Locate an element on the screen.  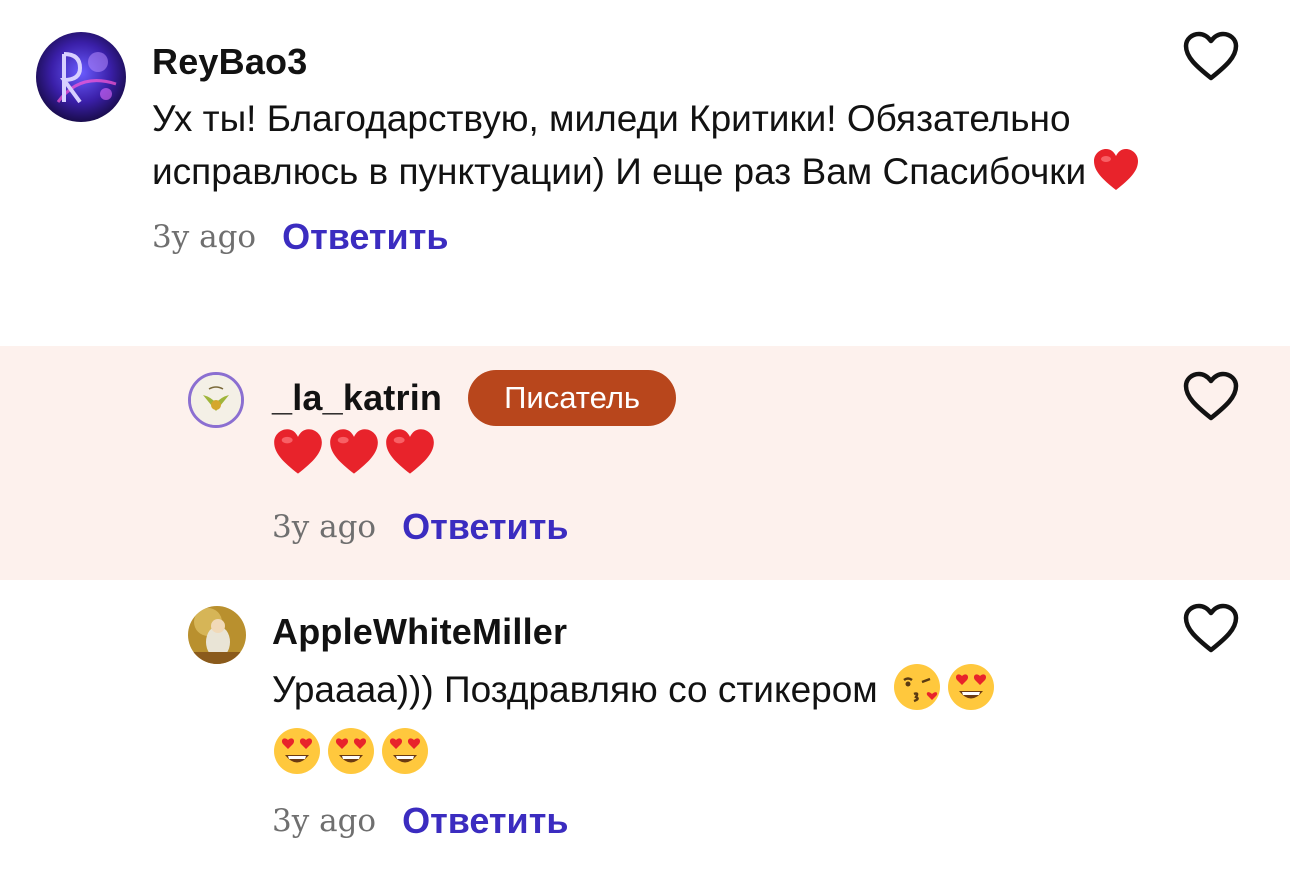
username: _la_katrin is located at coordinates (357, 398).